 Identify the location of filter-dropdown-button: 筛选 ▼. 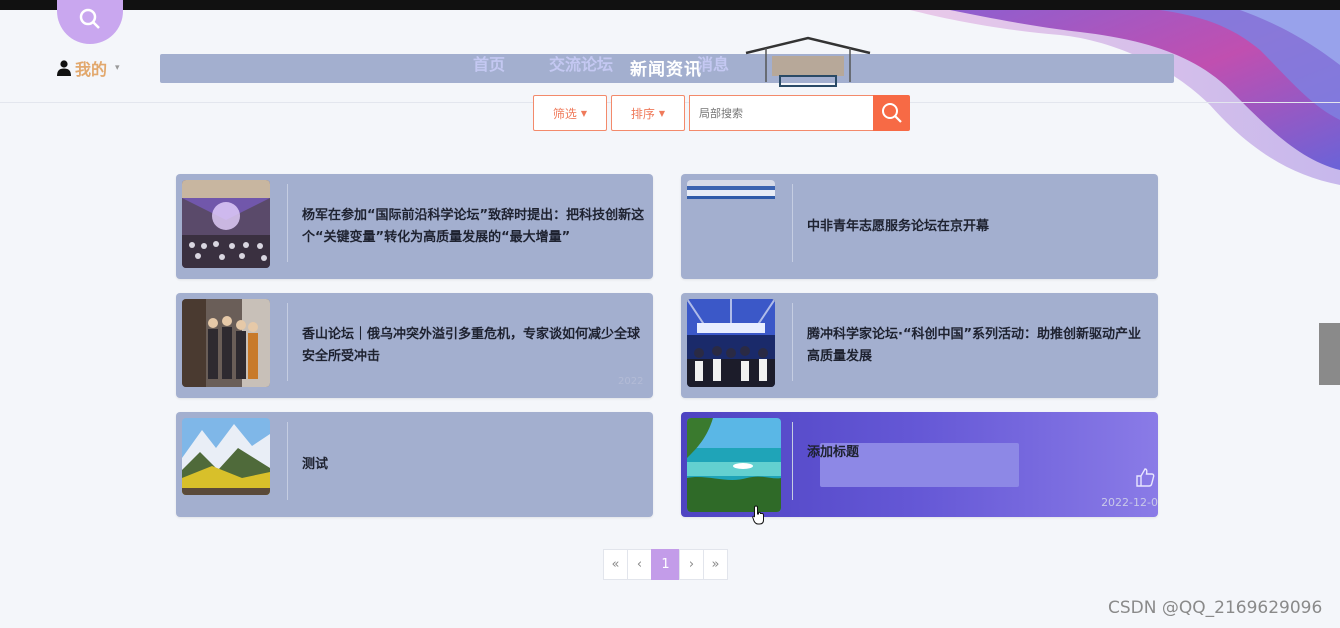
(570, 113).